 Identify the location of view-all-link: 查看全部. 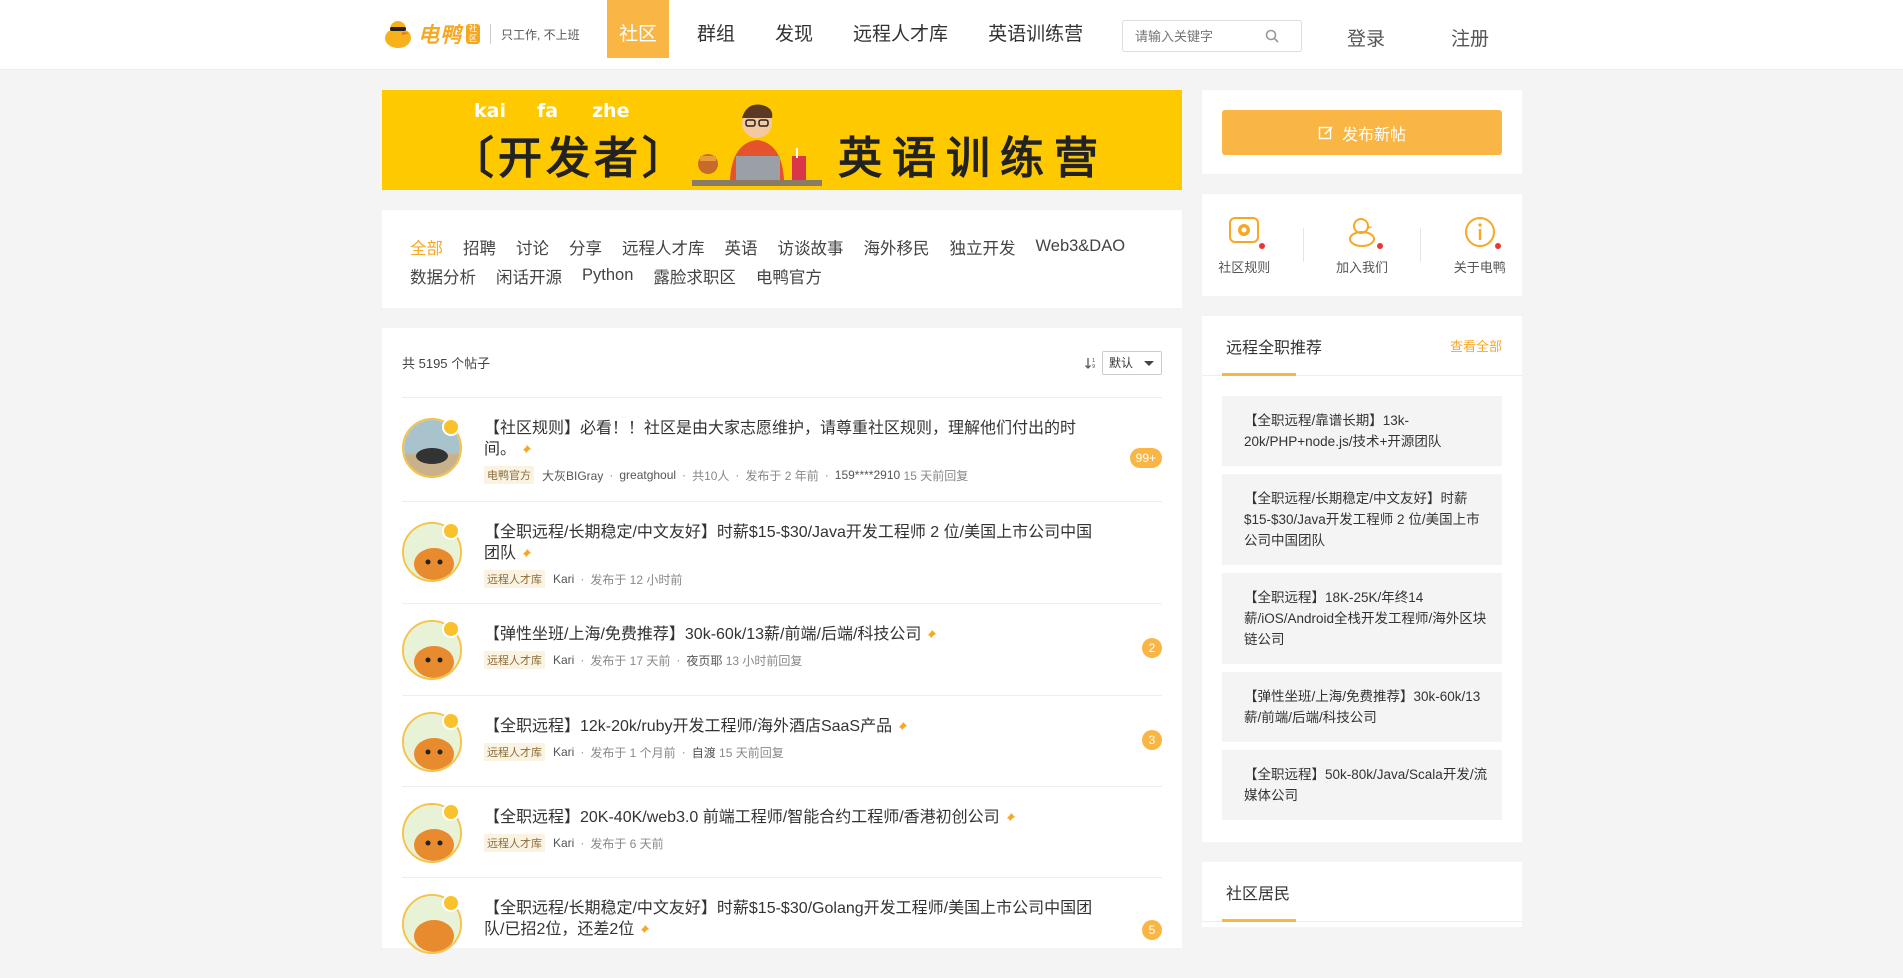
(1476, 345).